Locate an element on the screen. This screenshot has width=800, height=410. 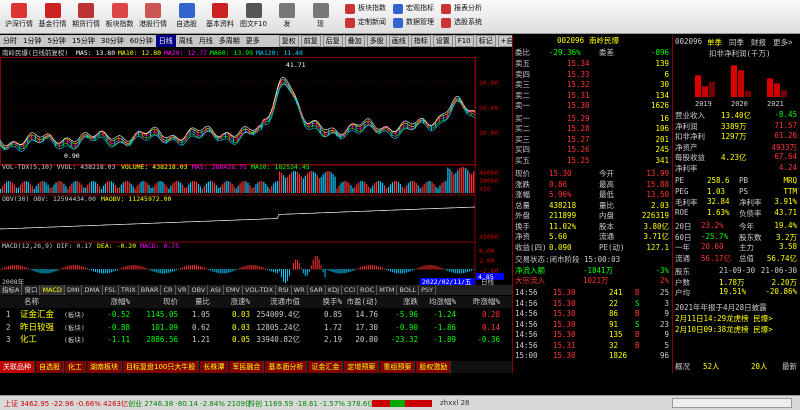
toolbar-button-7: 图文F10 is located at coordinates (254, 17).